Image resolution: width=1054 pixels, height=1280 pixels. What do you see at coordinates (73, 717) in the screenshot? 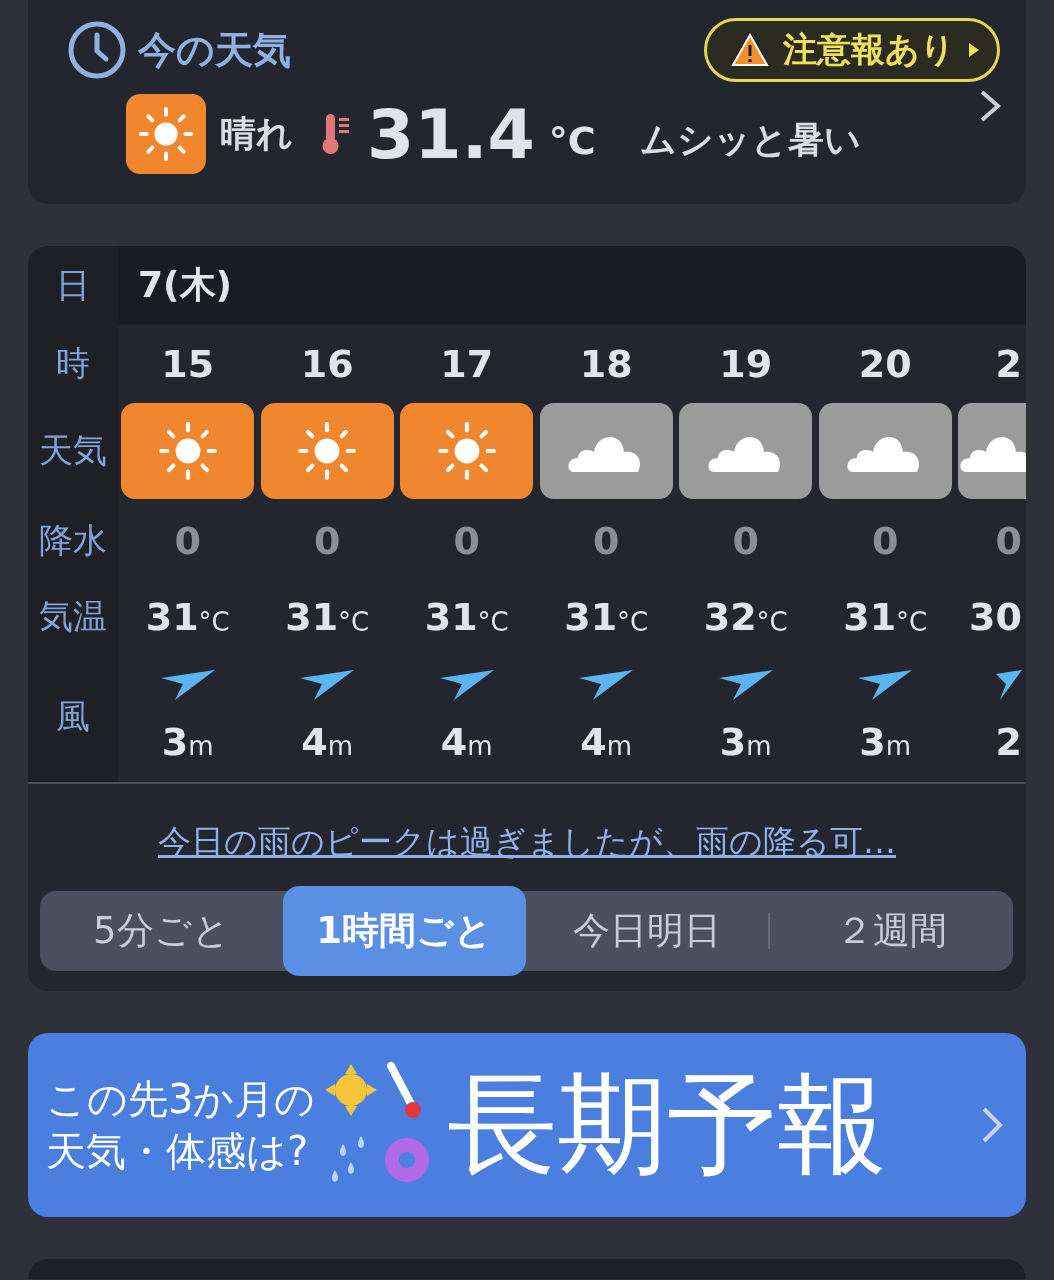
I see `row-label: 風` at bounding box center [73, 717].